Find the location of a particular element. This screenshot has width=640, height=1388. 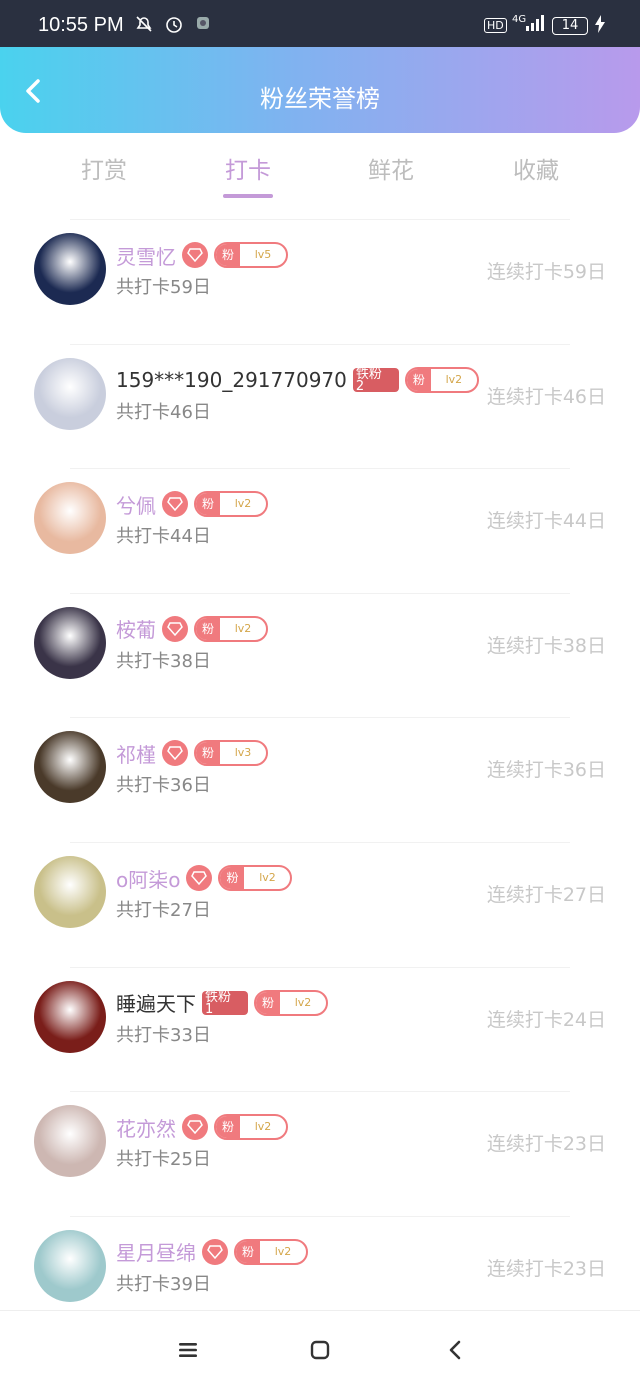

fan-name: 灵雪忆 is located at coordinates (146, 255).